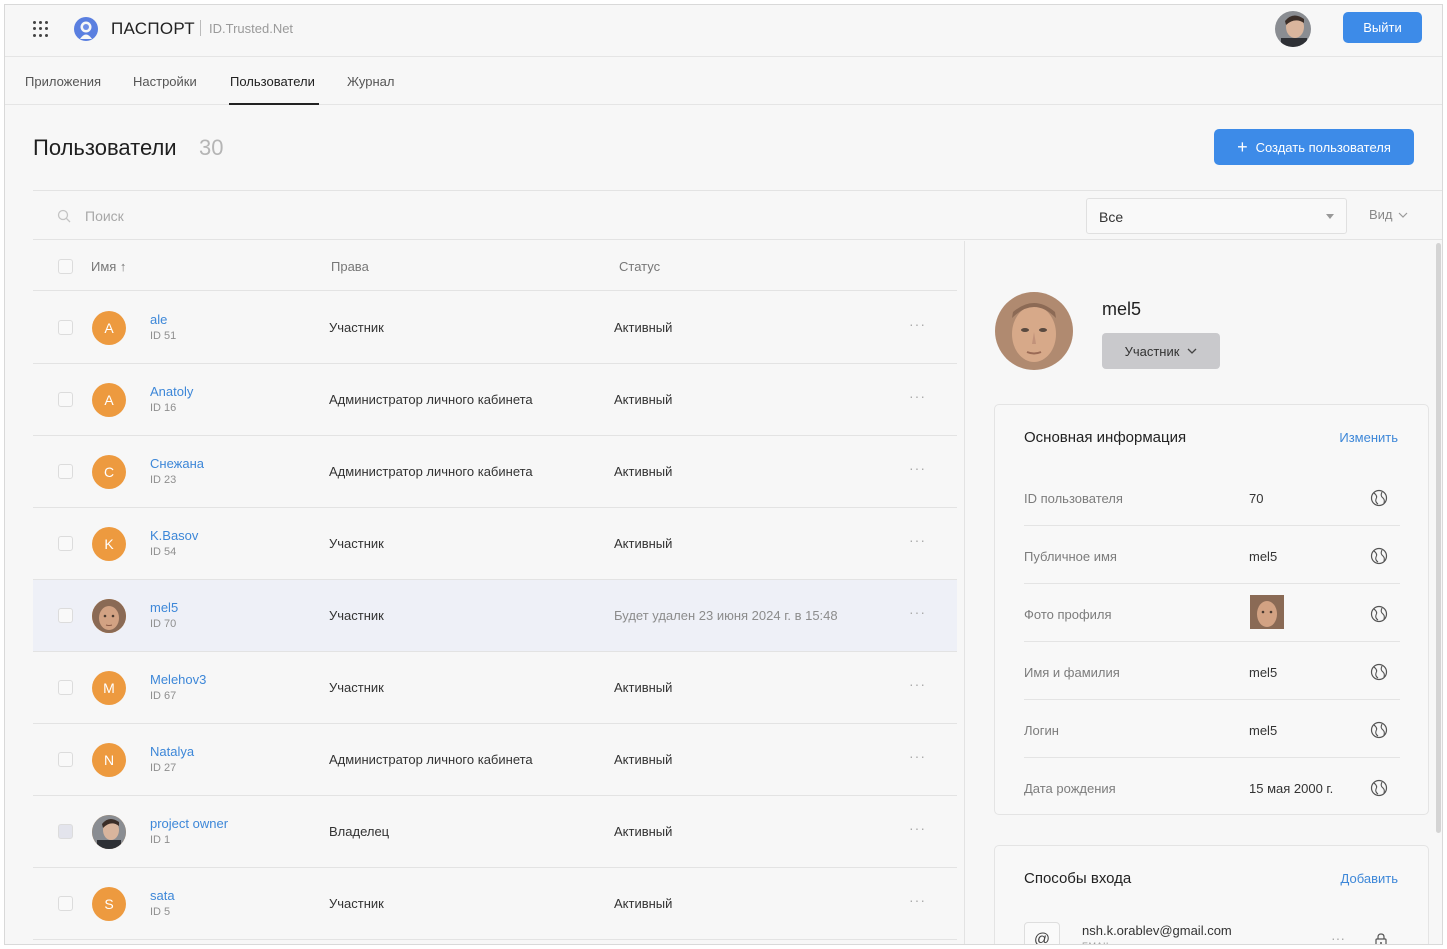 Image resolution: width=1447 pixels, height=949 pixels. What do you see at coordinates (158, 319) in the screenshot?
I see `user-name-link: ale` at bounding box center [158, 319].